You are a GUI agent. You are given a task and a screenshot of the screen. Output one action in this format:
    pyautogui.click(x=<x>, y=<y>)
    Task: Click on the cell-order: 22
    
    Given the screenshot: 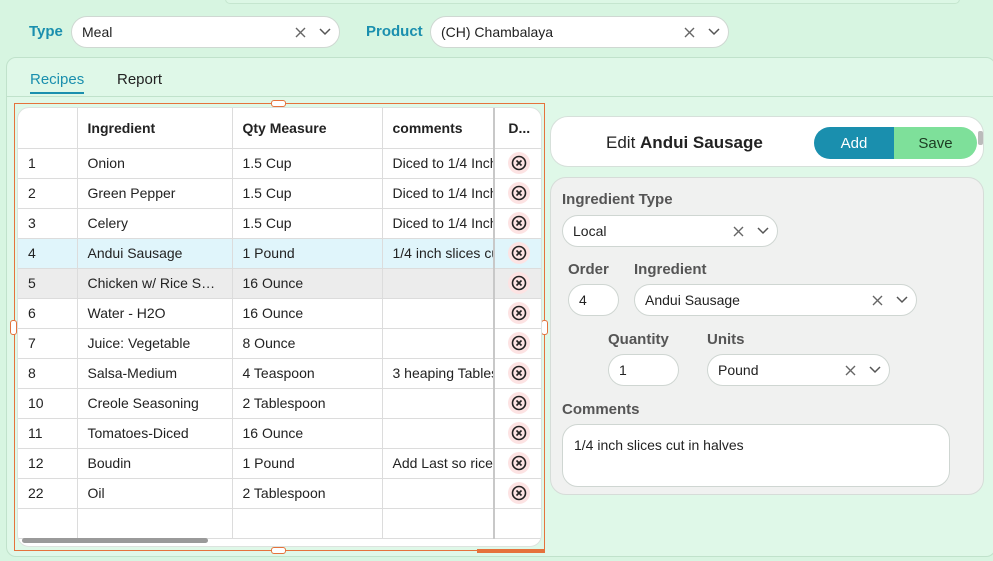 What is the action you would take?
    pyautogui.click(x=48, y=493)
    